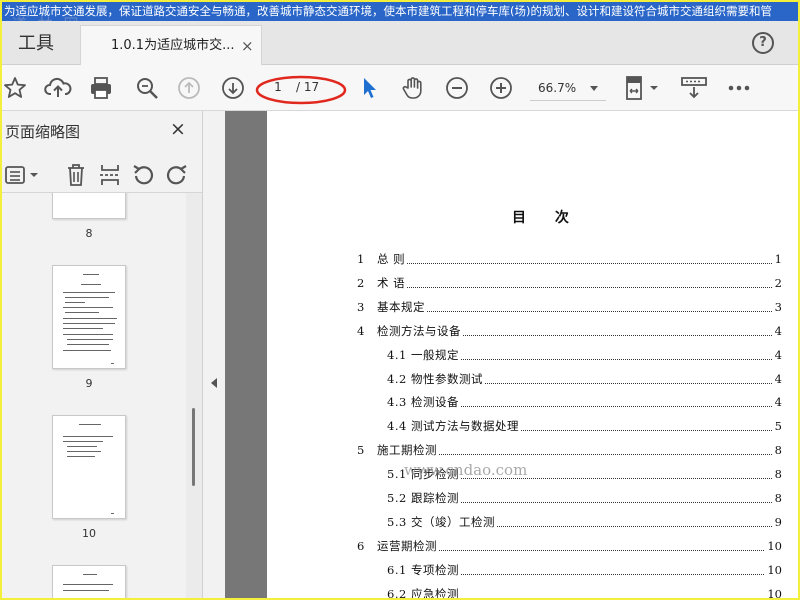 The height and width of the screenshot is (600, 800). I want to click on tab-tools: 工具, so click(37, 43).